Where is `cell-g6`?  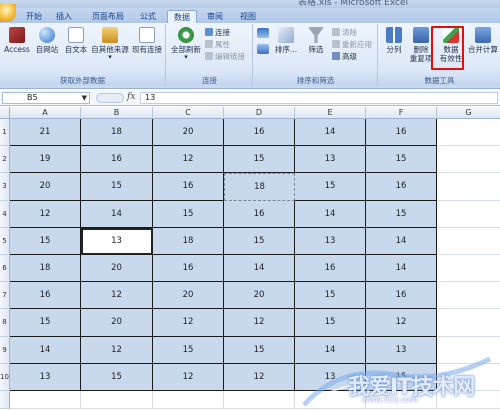
cell-g6 is located at coordinates (468, 269).